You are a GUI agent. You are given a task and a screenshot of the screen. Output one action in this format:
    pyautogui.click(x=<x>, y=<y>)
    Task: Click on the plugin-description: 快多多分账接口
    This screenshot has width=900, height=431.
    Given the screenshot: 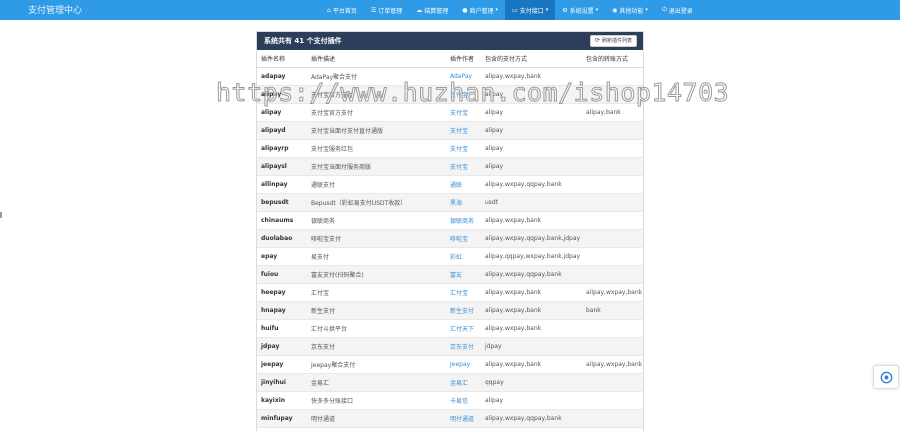 What is the action you would take?
    pyautogui.click(x=376, y=401)
    